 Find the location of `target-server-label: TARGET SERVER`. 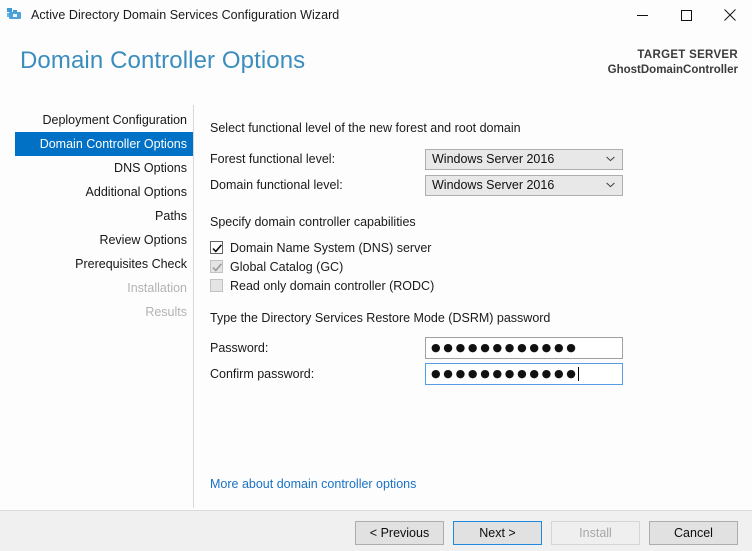

target-server-label: TARGET SERVER is located at coordinates (687, 55).